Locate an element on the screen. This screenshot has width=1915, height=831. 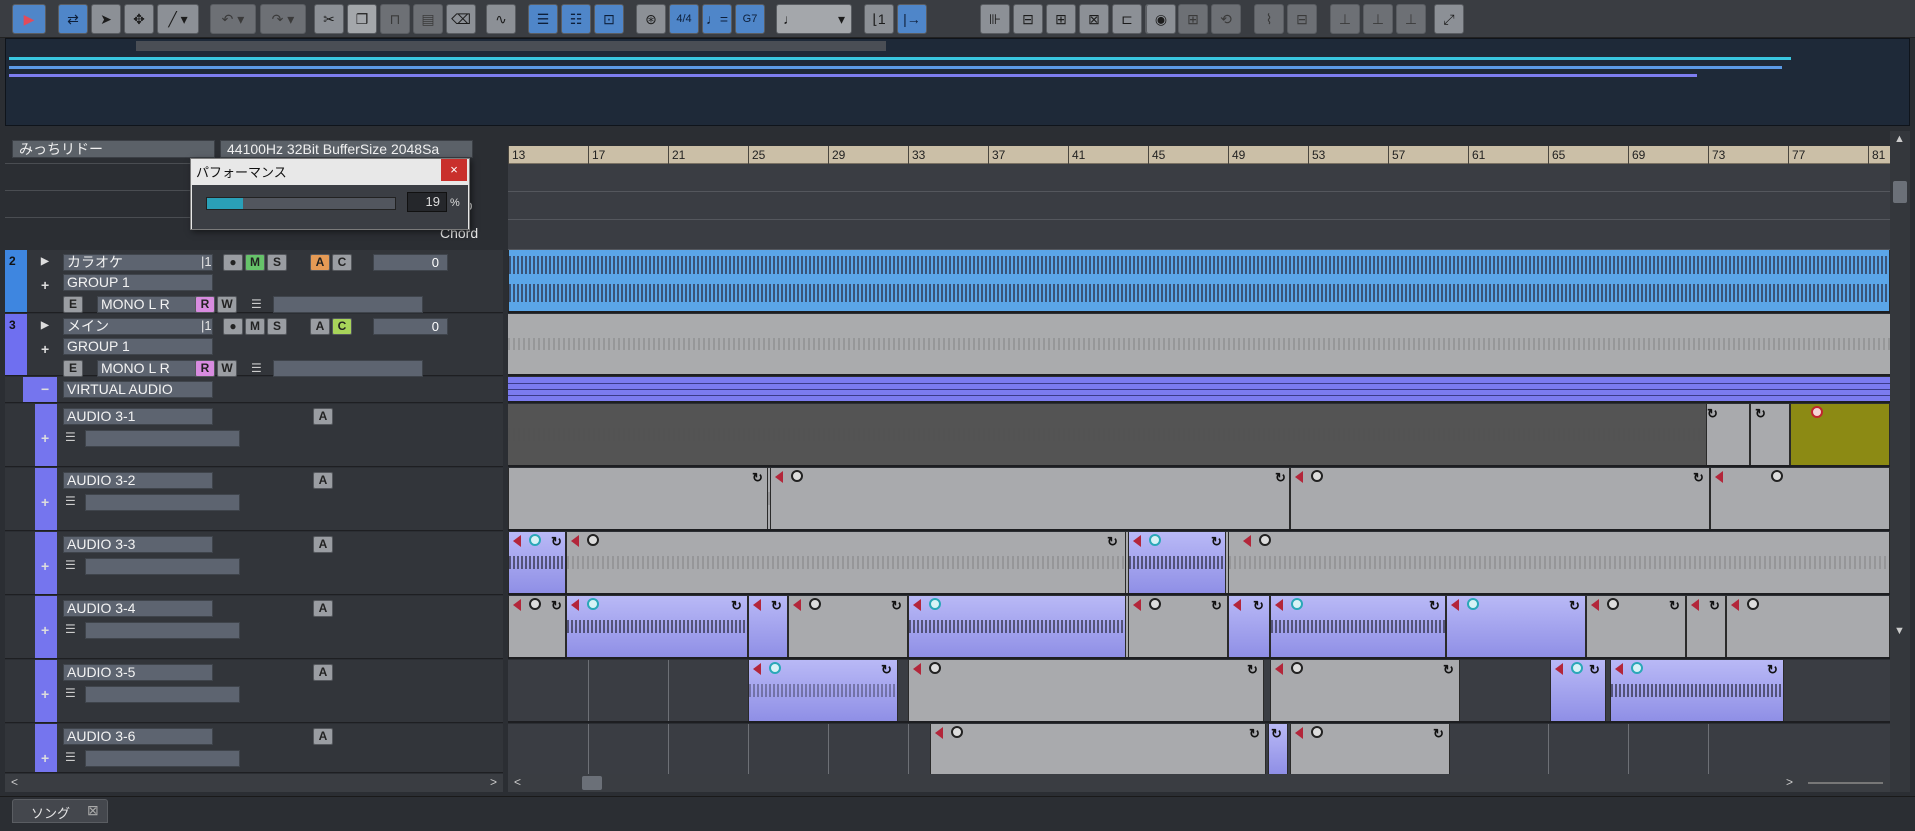
auto-button: A is located at coordinates (323, 480).